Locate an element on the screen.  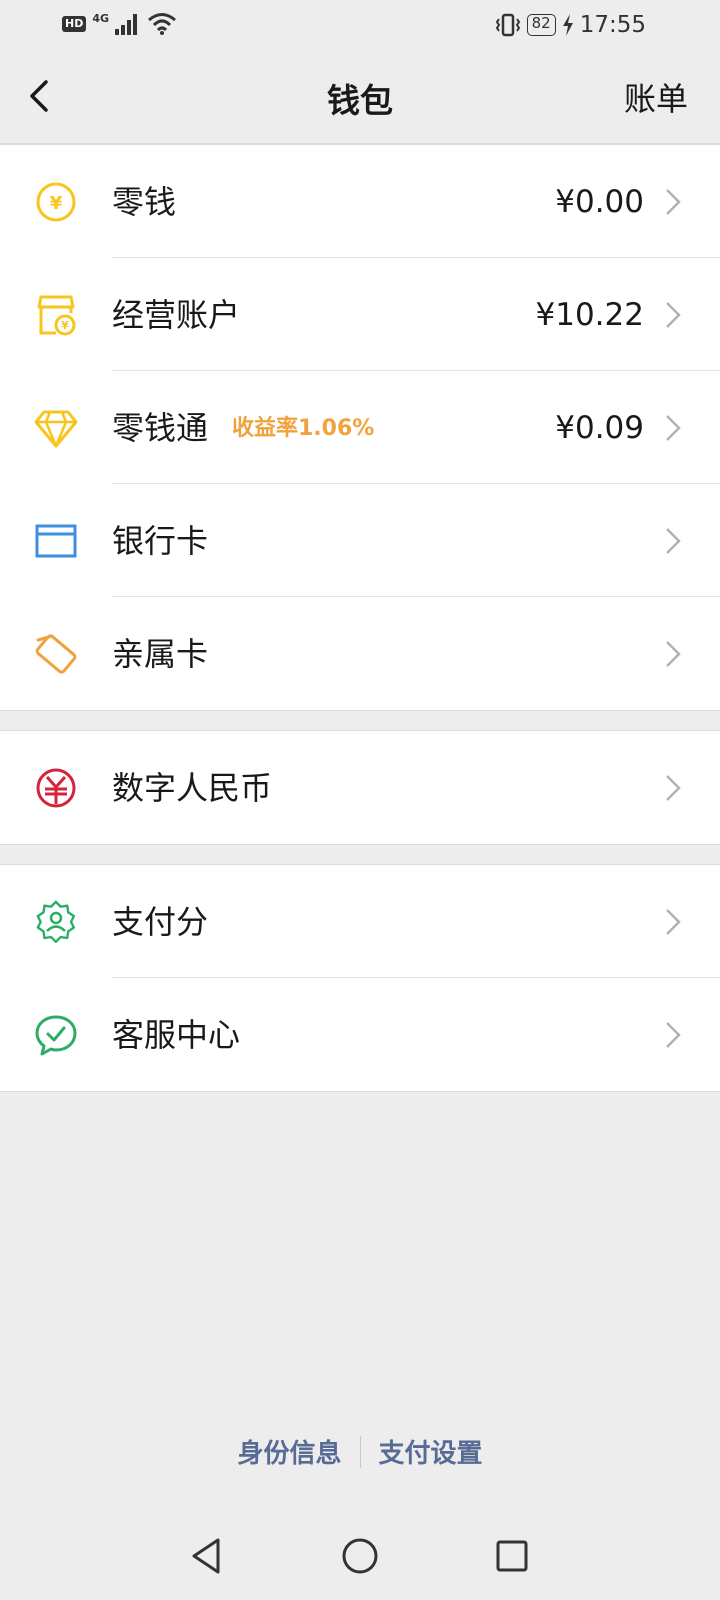
row-digital-rmb: 数字人民币 is located at coordinates (360, 787).